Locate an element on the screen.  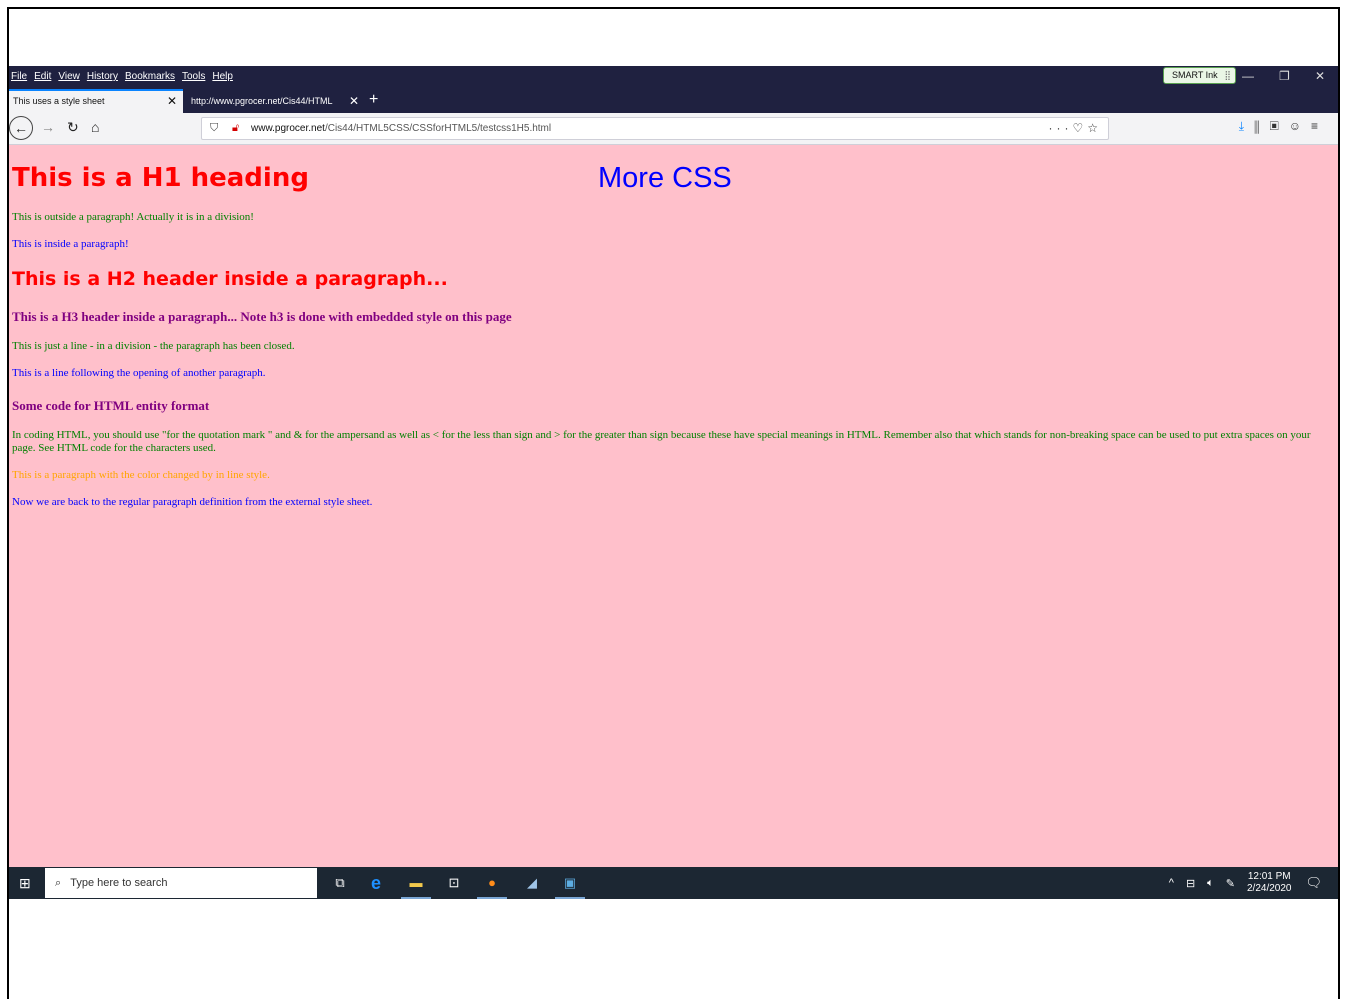
more-css-heading: More CSS is located at coordinates (665, 178).